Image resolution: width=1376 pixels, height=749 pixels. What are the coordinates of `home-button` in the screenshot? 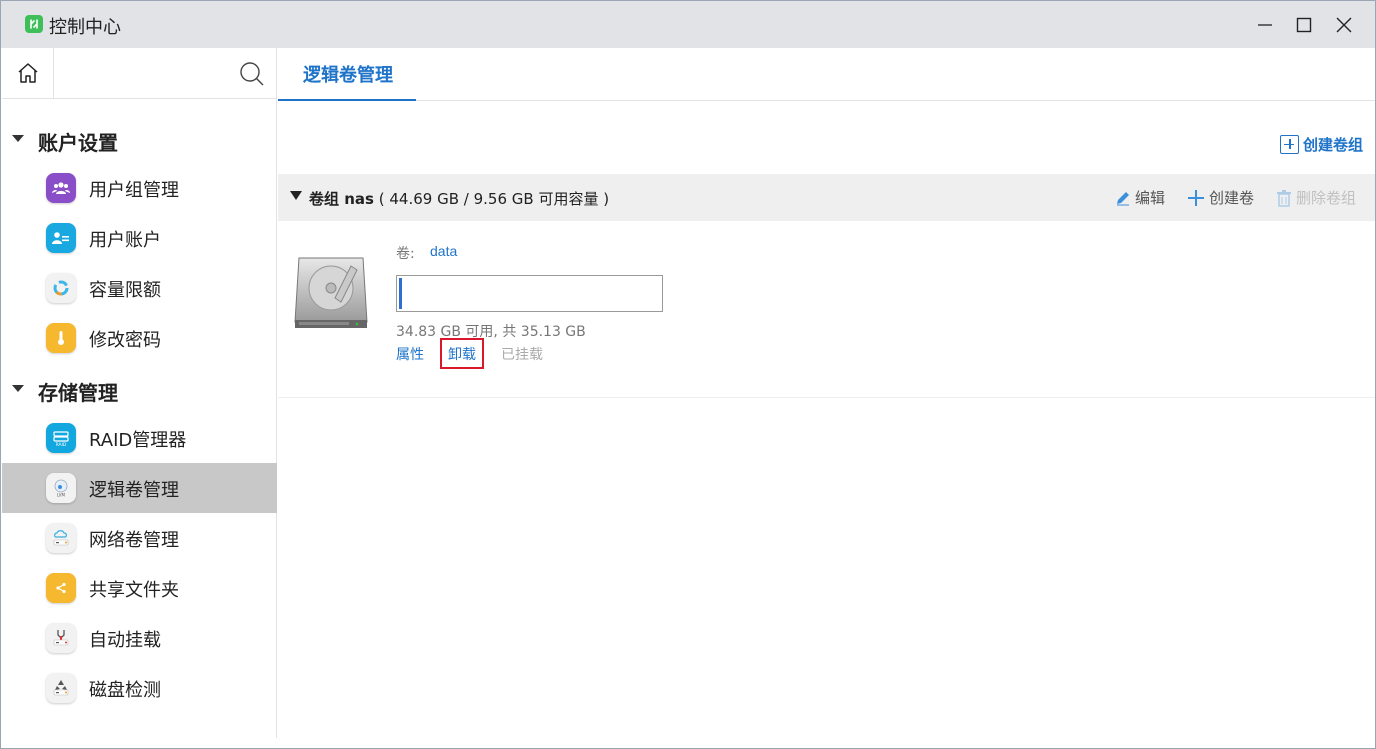 It's located at (28, 73).